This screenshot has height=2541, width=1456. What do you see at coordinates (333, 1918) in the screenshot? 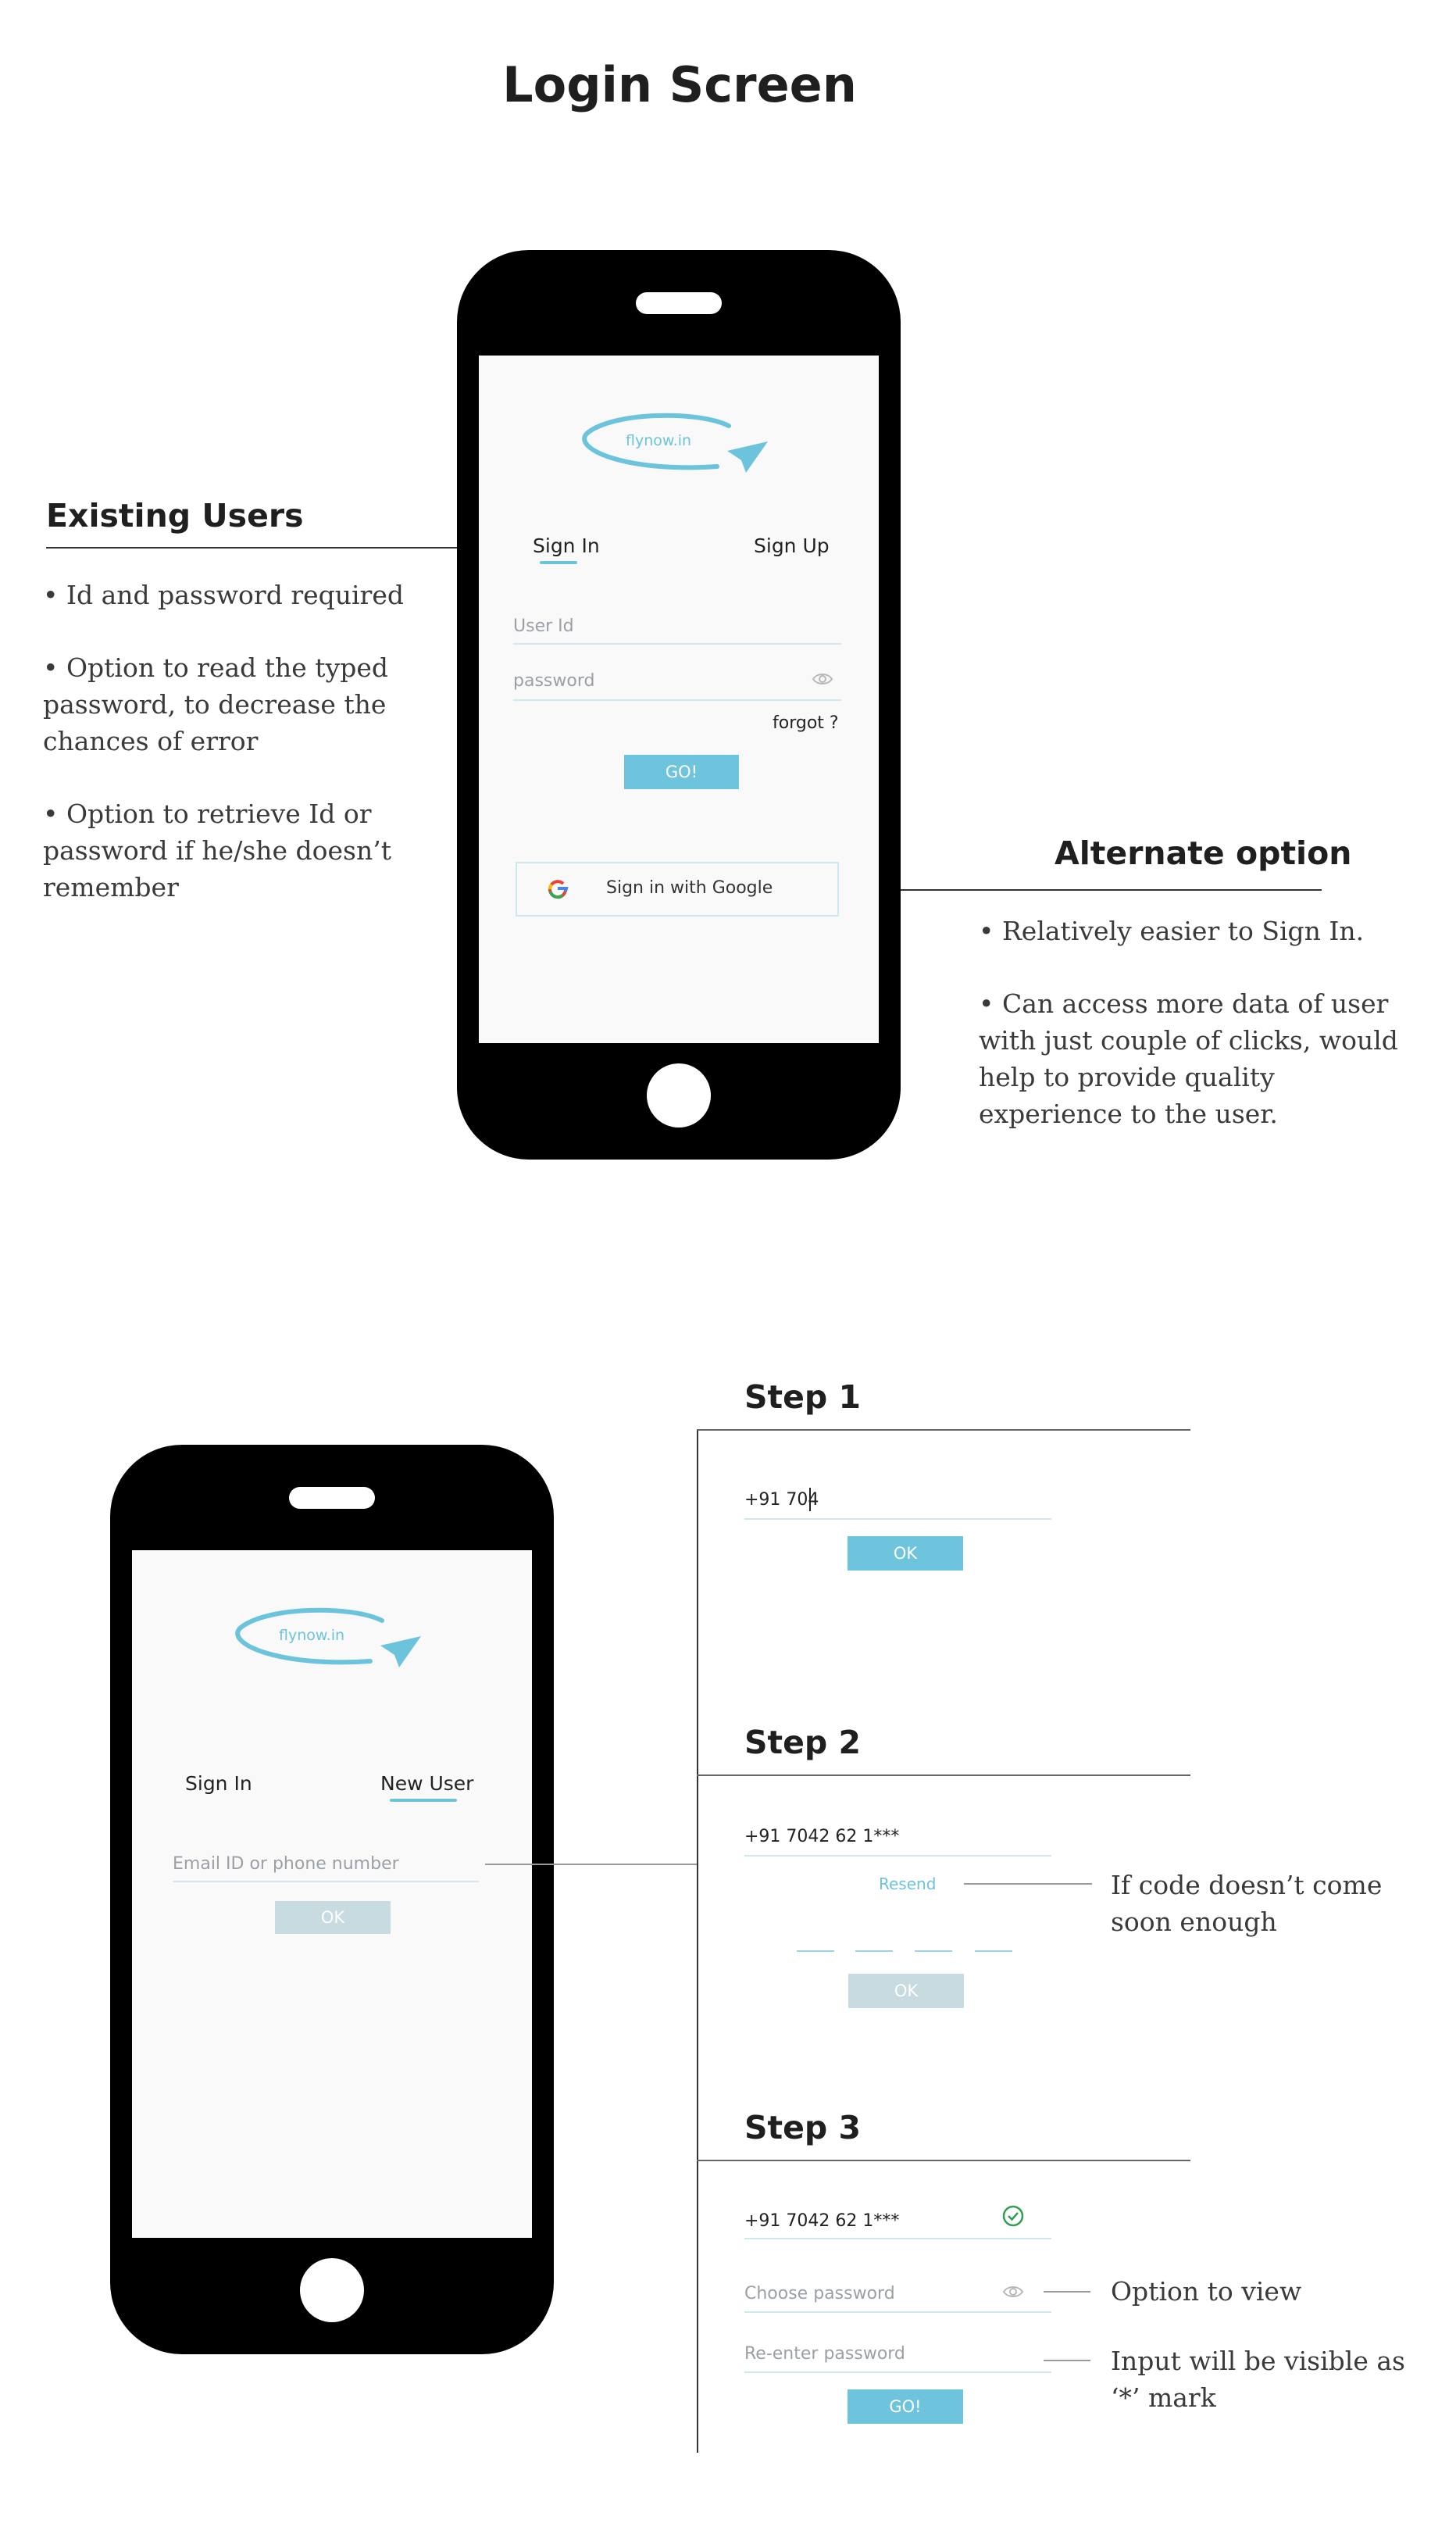
I see `ok-button: OK` at bounding box center [333, 1918].